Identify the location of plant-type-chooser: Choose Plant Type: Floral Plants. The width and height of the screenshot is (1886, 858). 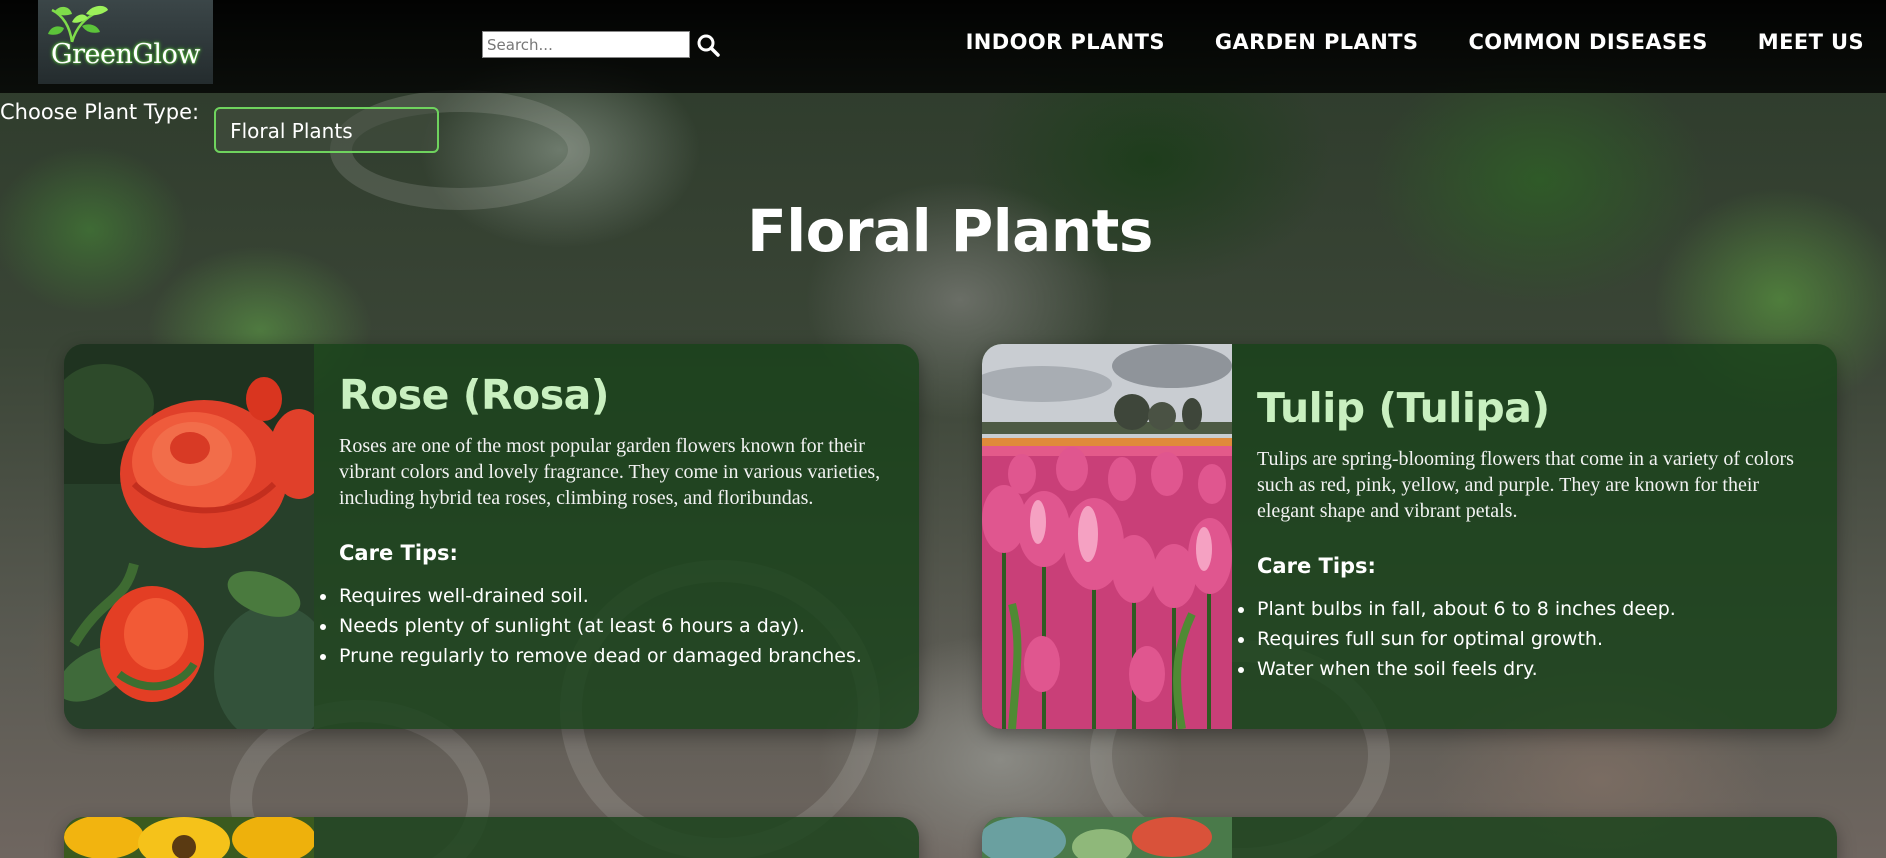
(220, 125).